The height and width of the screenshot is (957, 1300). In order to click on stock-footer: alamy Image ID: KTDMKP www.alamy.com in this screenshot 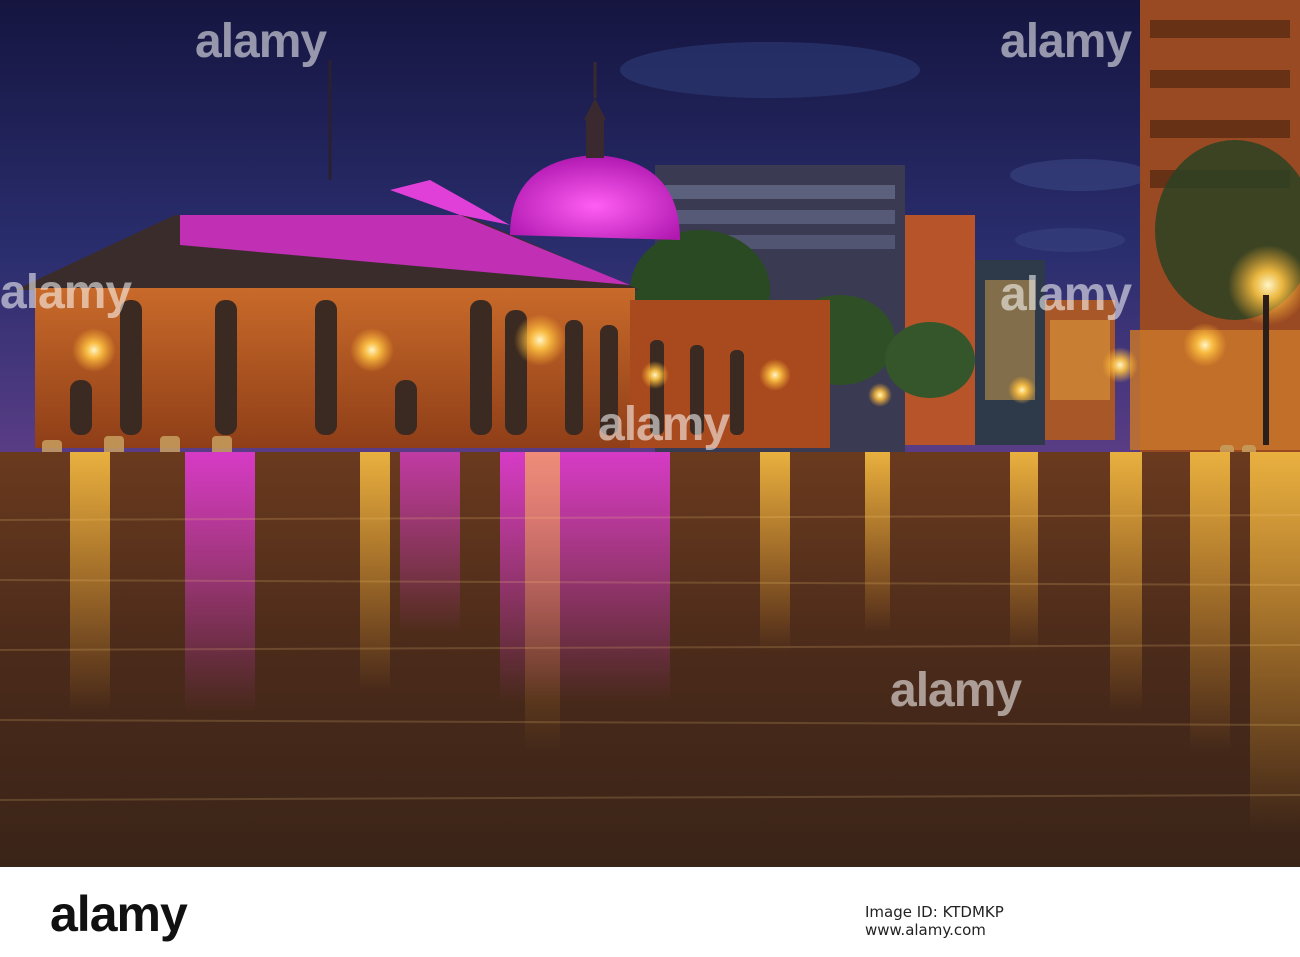, I will do `click(650, 912)`.